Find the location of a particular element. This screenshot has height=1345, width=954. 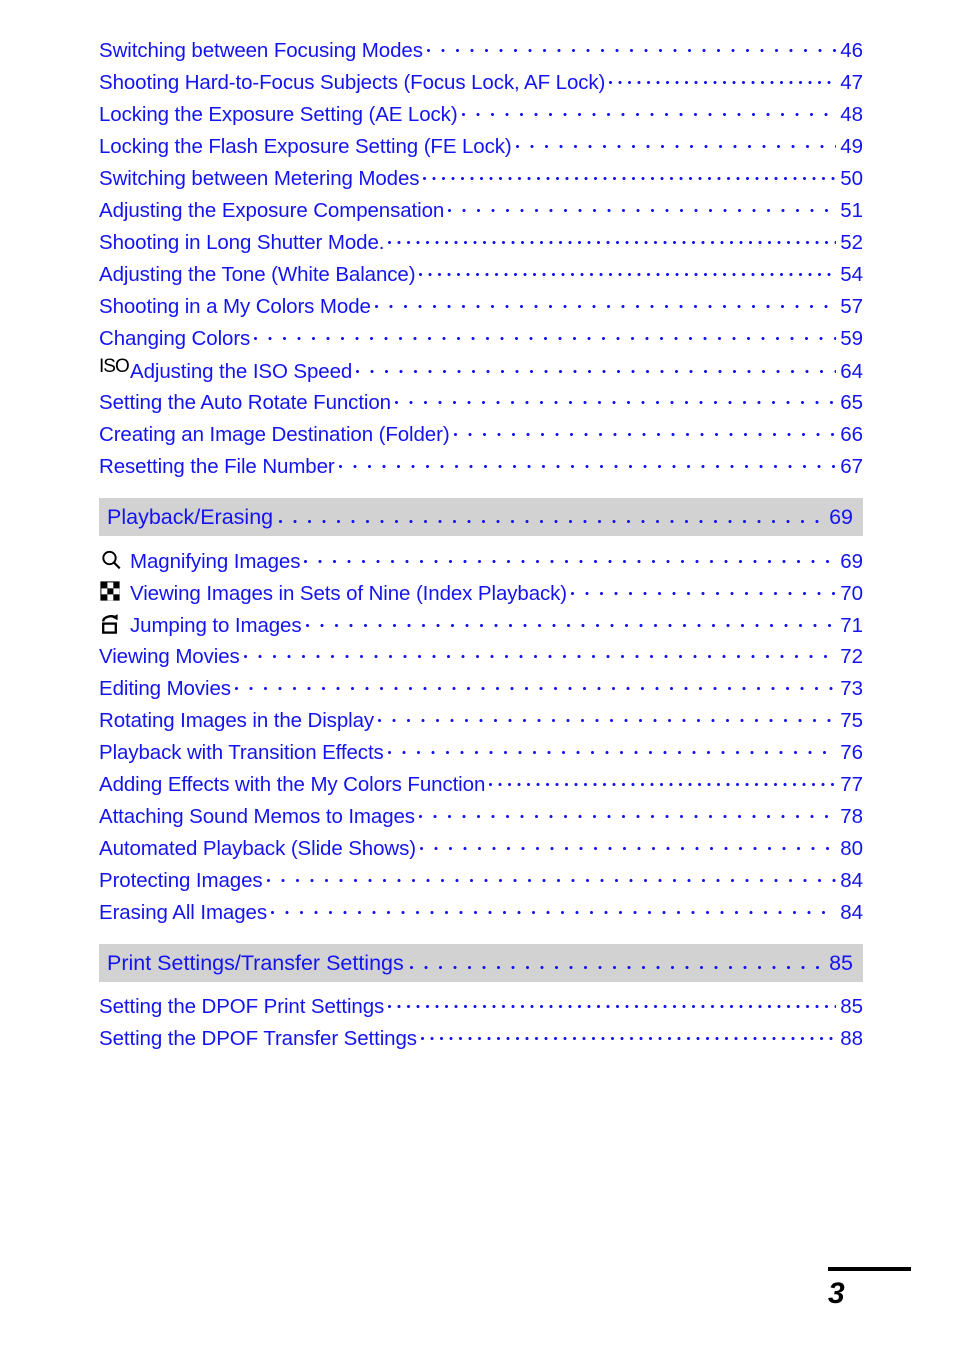

toc-entry: Adjusting the Tone (White Balance) 54 is located at coordinates (481, 276).